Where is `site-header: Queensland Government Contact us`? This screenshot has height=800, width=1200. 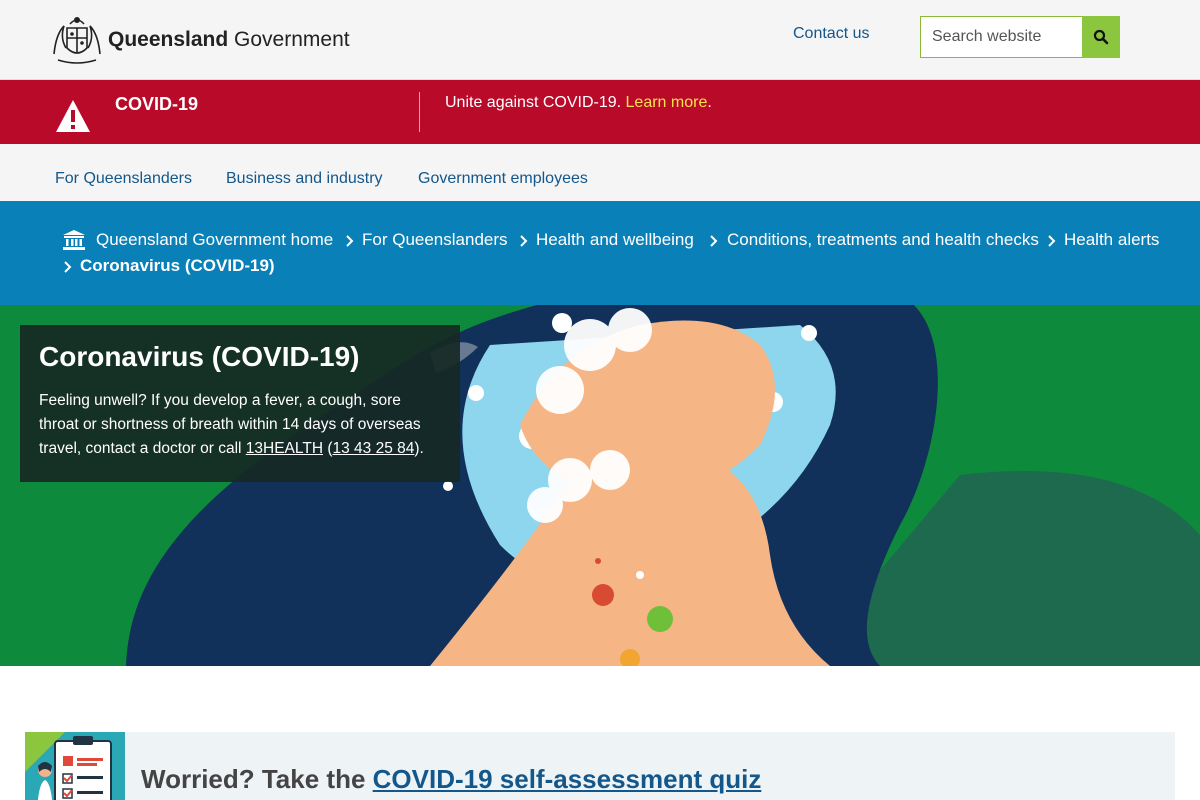 site-header: Queensland Government Contact us is located at coordinates (600, 40).